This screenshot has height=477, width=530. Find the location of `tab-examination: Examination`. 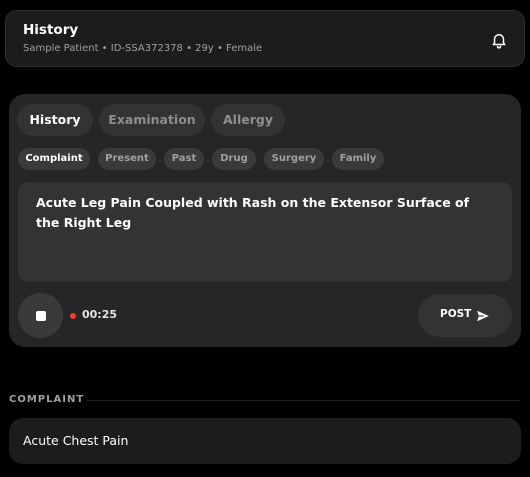

tab-examination: Examination is located at coordinates (152, 120).